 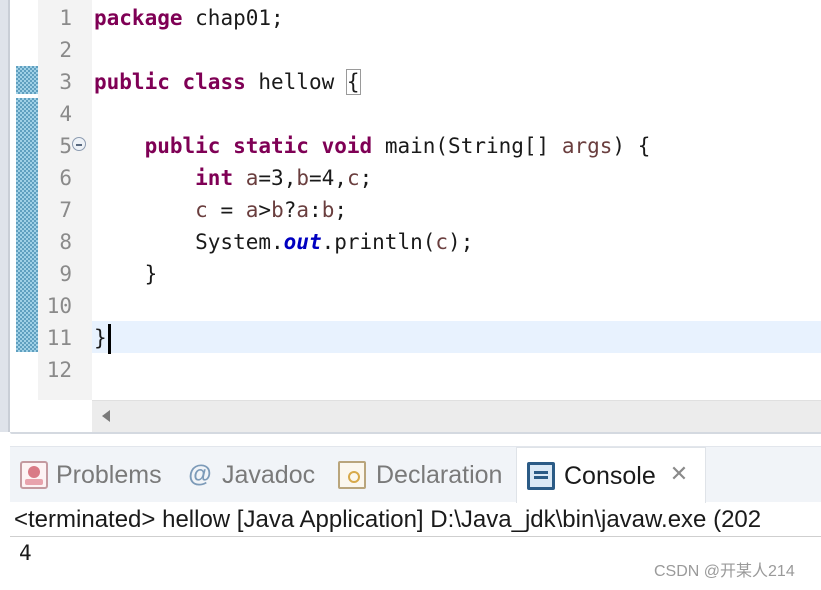 I want to click on code-token: );, so click(x=461, y=242).